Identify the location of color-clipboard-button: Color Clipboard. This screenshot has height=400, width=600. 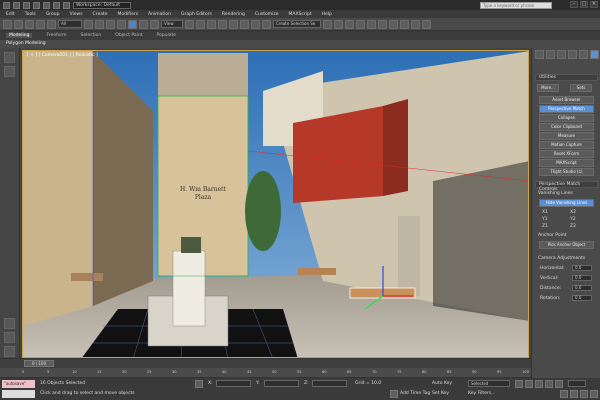
(566, 127).